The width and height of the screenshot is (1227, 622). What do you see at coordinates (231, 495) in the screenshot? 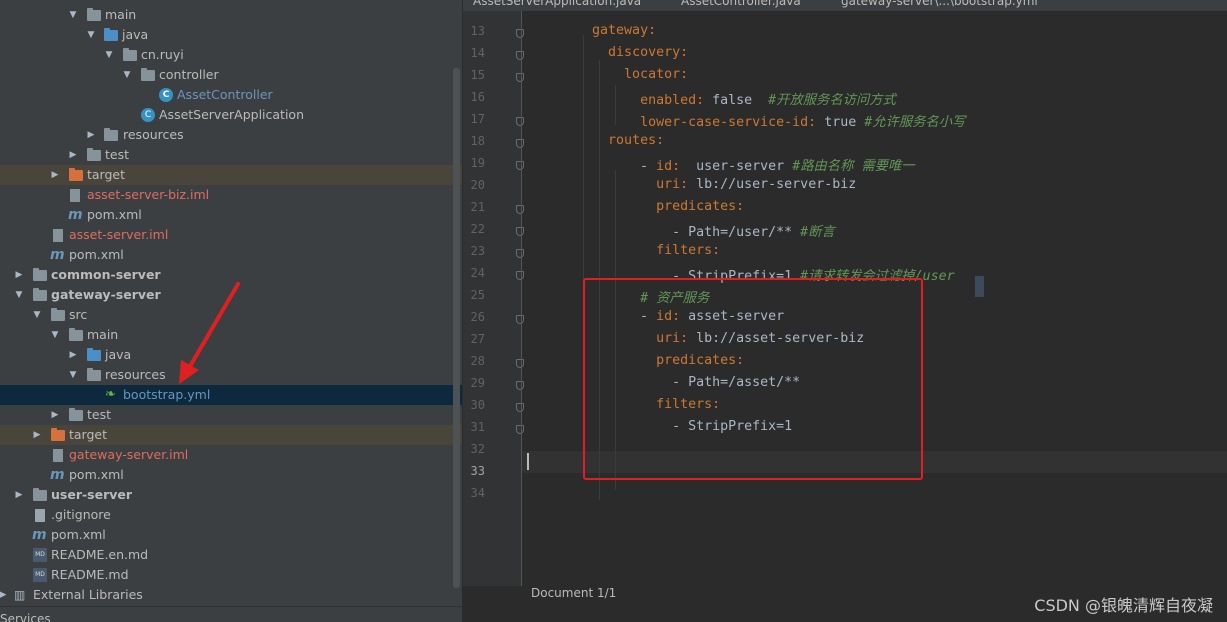
I see `tree-row-user-server: ▶ user-server` at bounding box center [231, 495].